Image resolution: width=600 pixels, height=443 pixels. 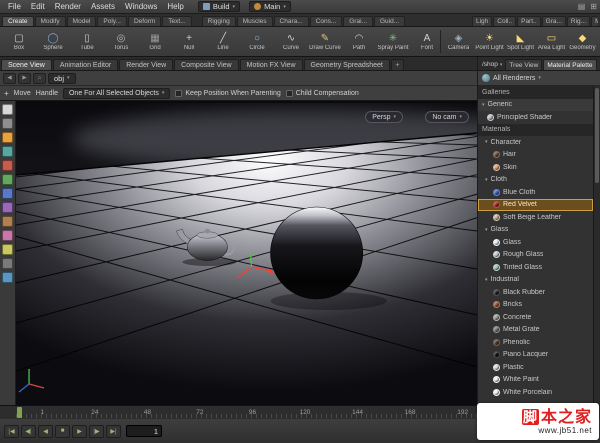 I want to click on shop-path-chip: /shop ▾, so click(x=492, y=65).